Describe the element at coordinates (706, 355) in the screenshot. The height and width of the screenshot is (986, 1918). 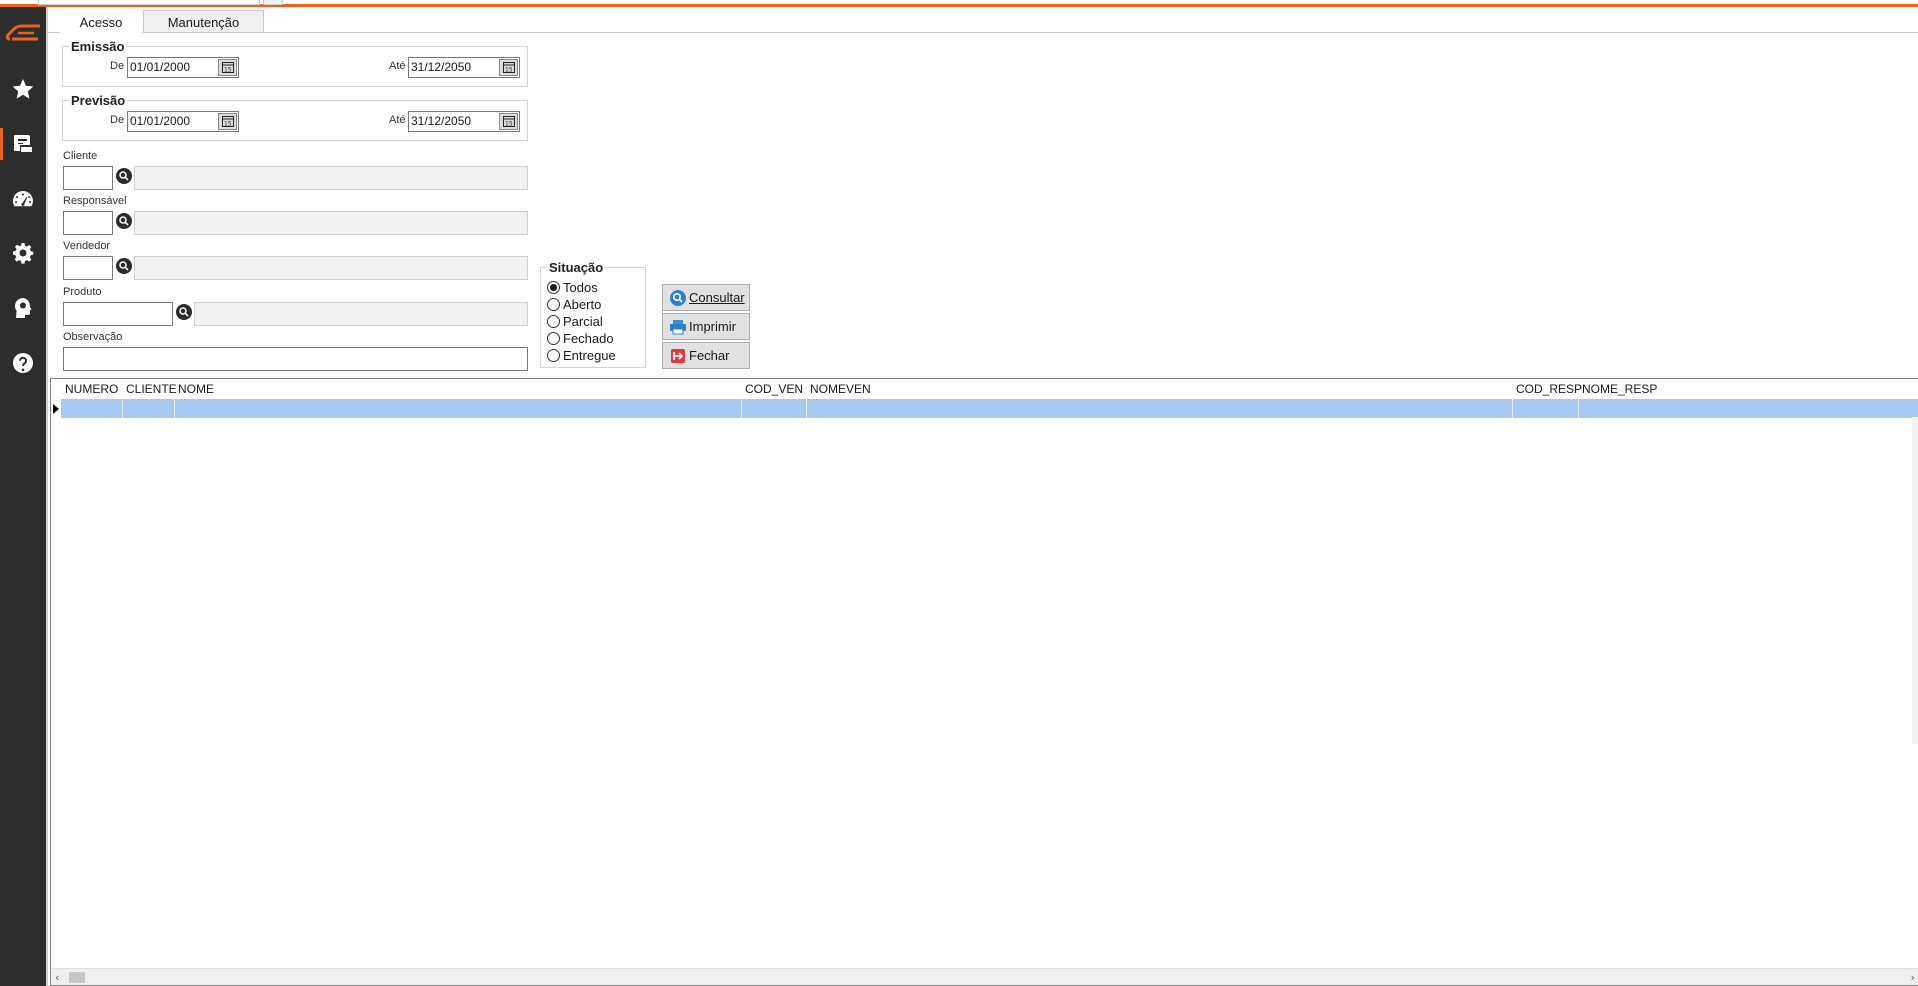
I see `fechar-button: Fechar` at that location.